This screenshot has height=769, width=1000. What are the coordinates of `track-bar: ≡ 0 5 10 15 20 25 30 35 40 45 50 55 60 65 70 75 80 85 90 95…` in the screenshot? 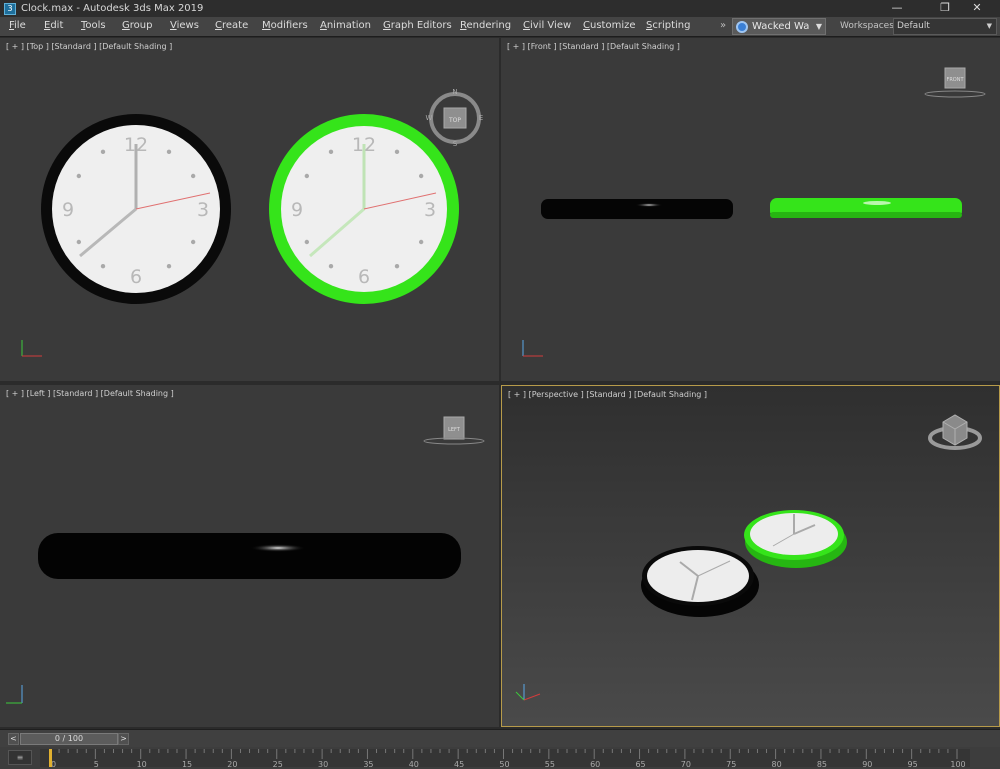 It's located at (500, 758).